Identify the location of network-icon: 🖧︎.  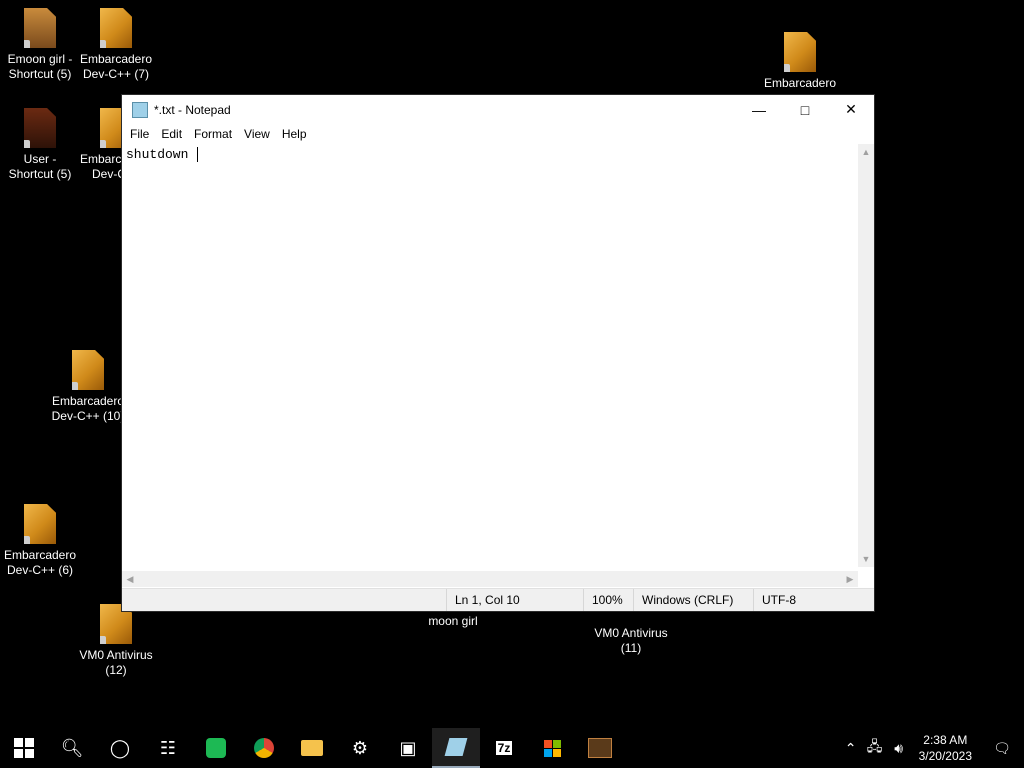
(875, 748).